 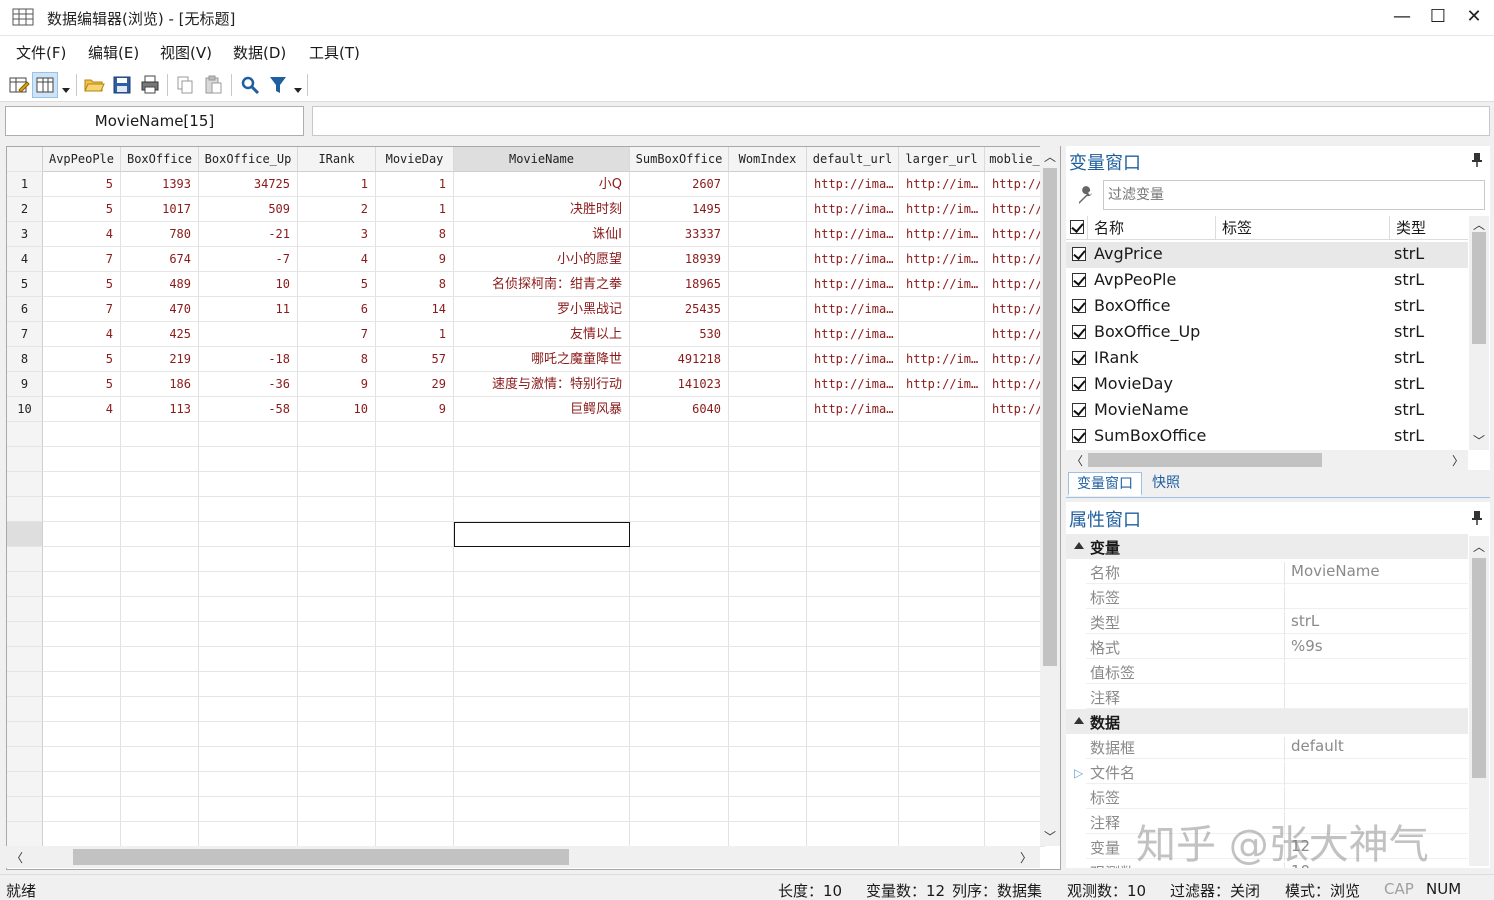 I want to click on column-header: BoxOffice, so click(x=160, y=159).